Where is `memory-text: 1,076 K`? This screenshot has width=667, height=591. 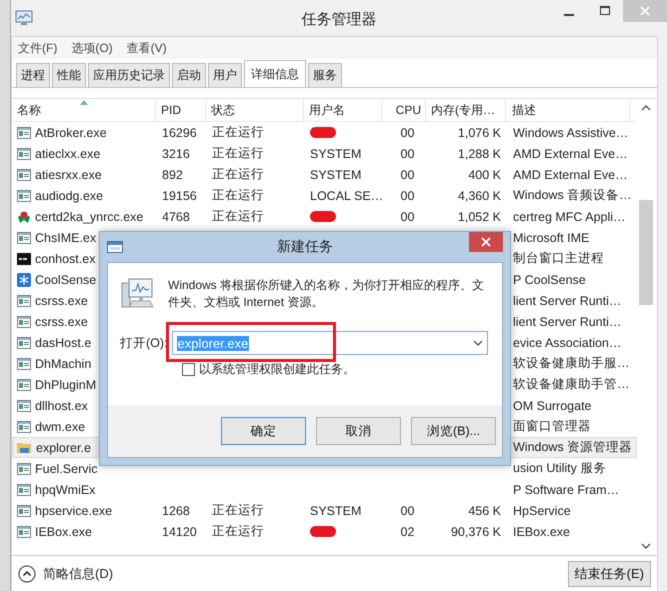 memory-text: 1,076 K is located at coordinates (479, 133).